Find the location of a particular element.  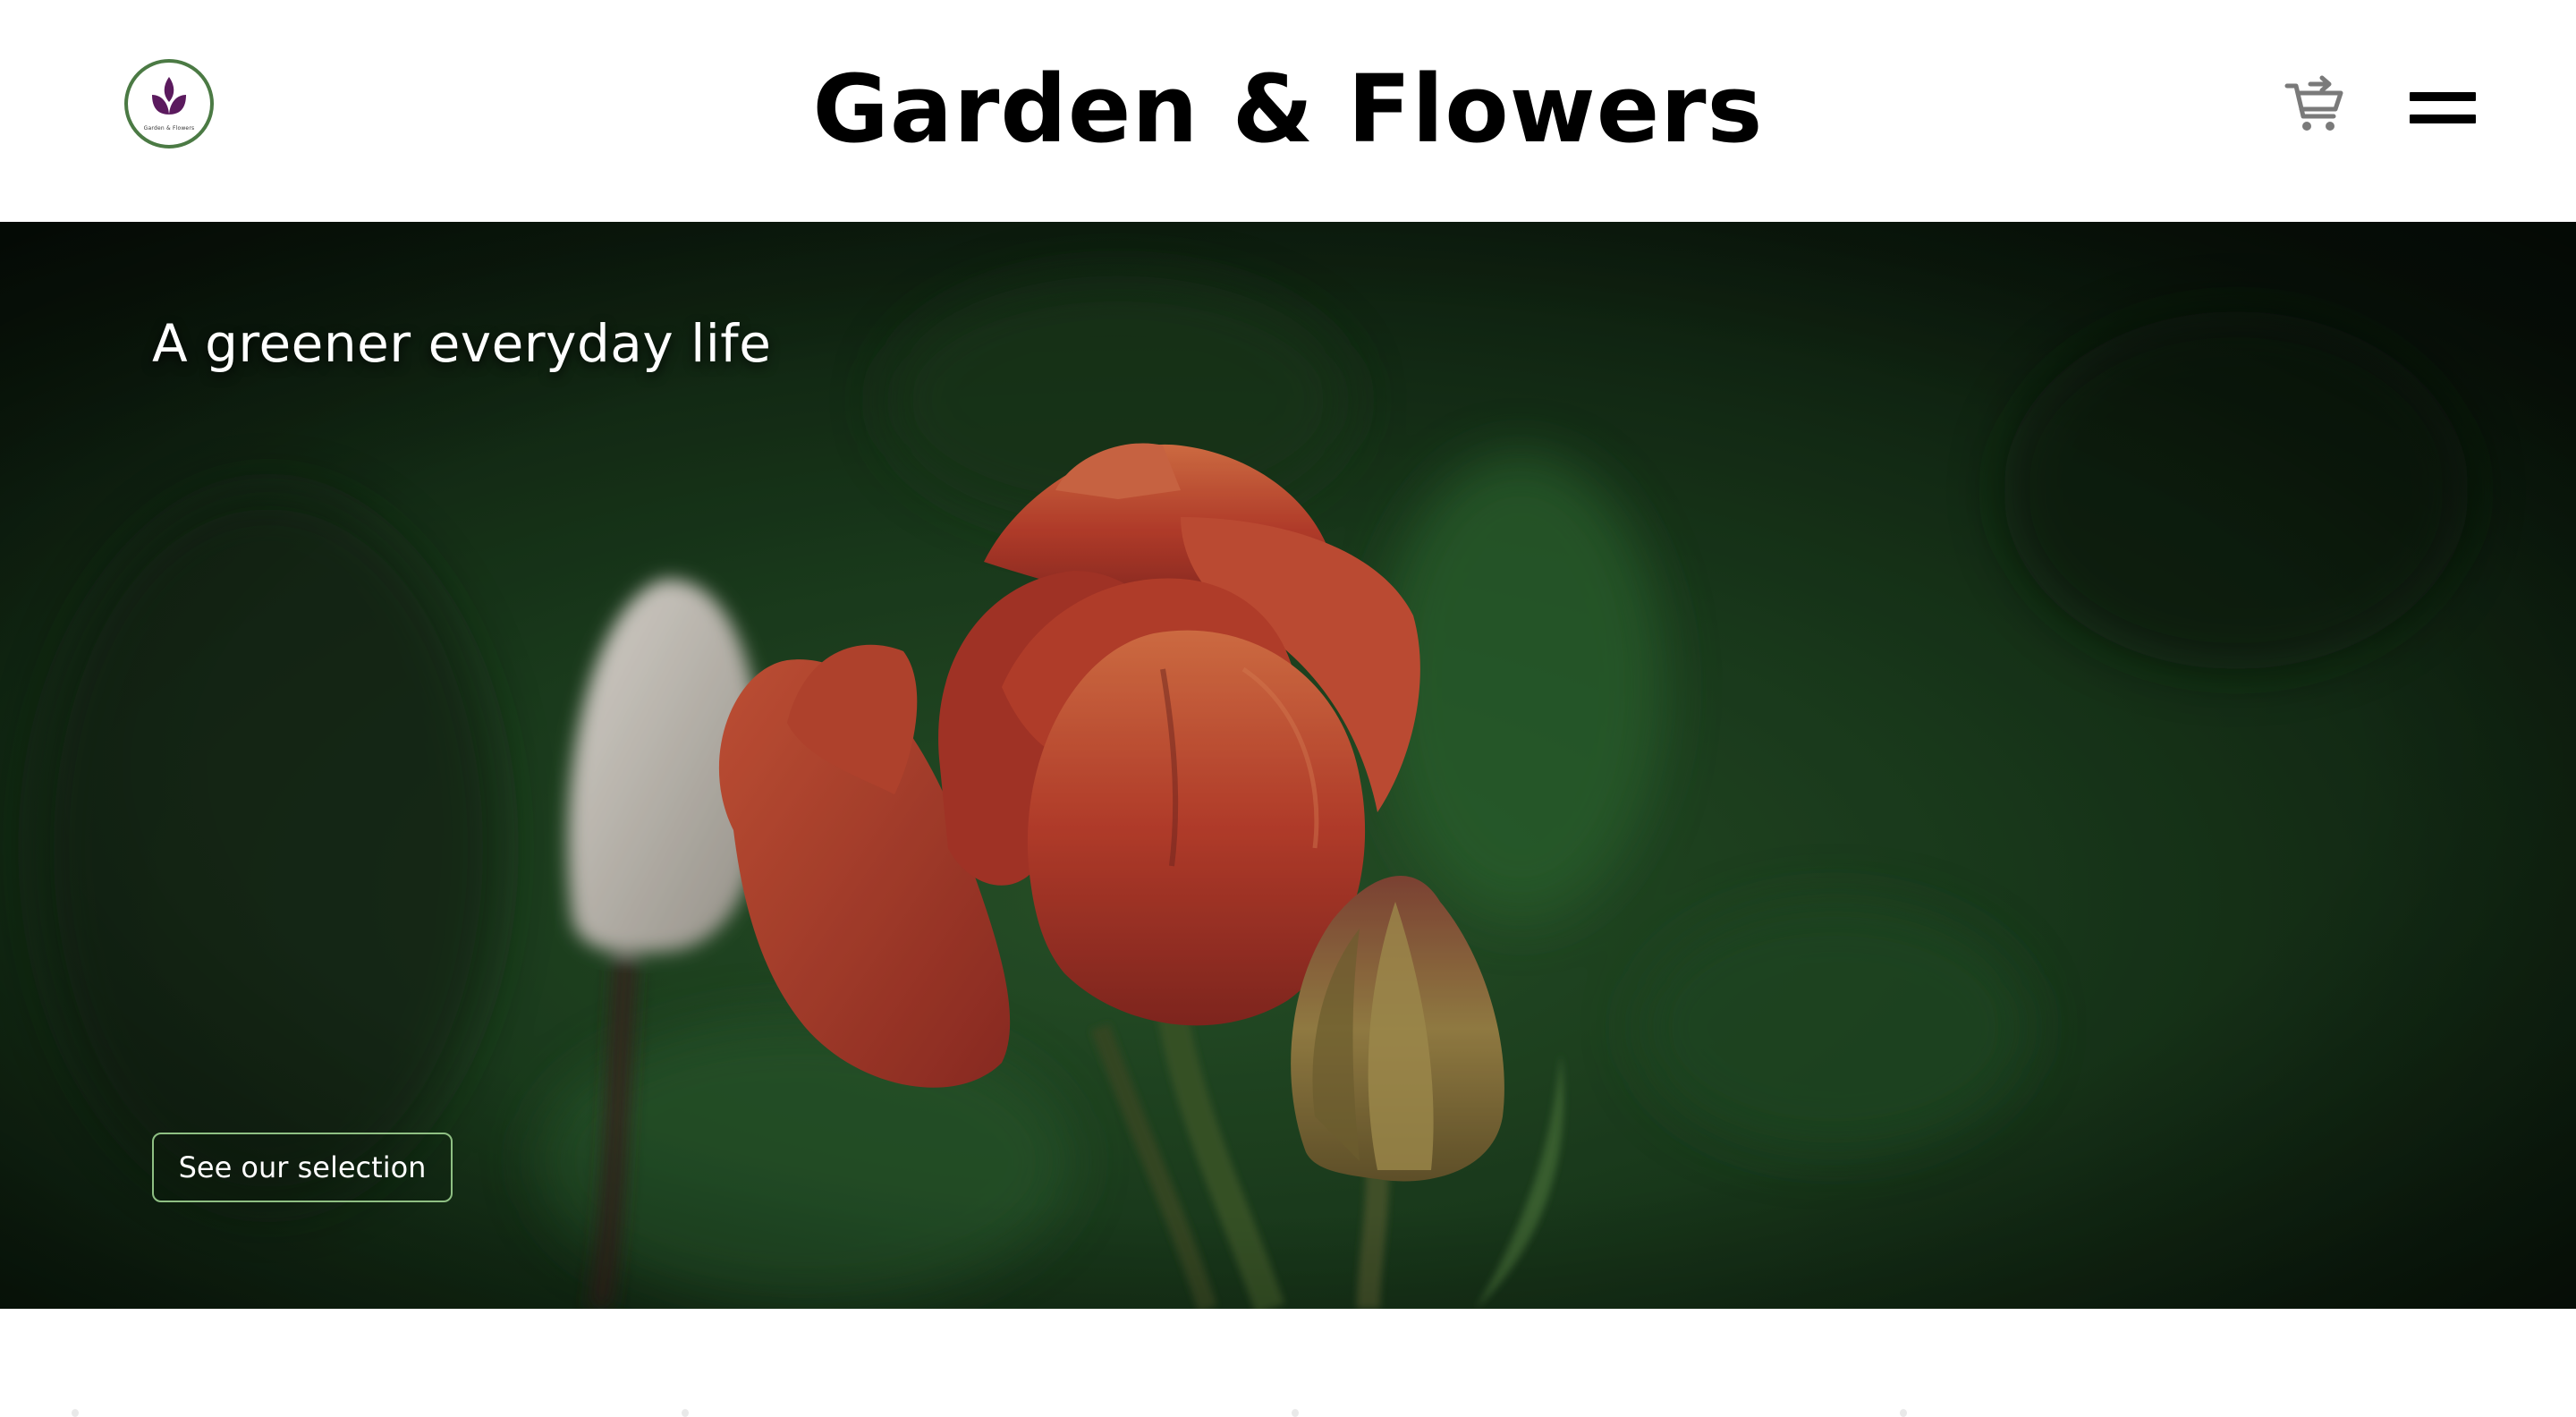

cart-button is located at coordinates (2315, 105).